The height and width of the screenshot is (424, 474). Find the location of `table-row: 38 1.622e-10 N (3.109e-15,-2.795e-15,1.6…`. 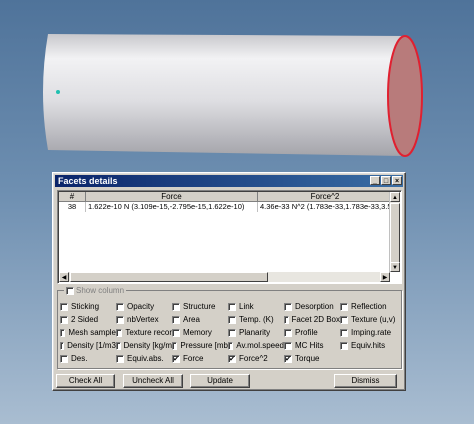

table-row: 38 1.622e-10 N (3.109e-15,-2.795e-15,1.6… is located at coordinates (226, 207).